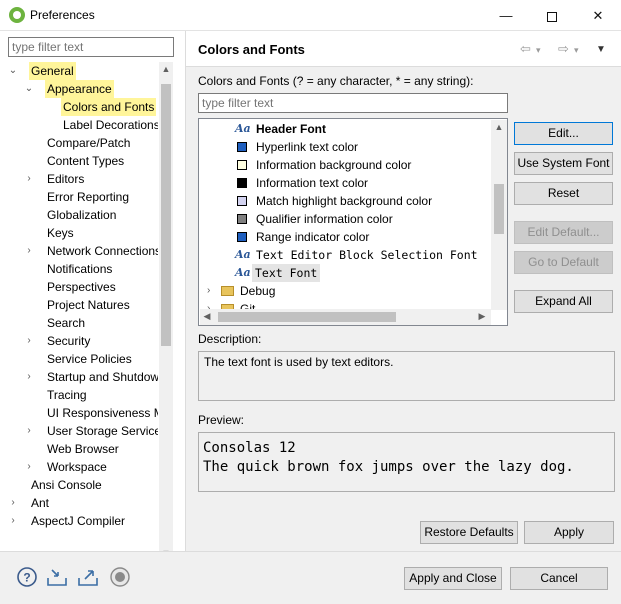  I want to click on tree-item: UI Responsiveness M, so click(83, 413).